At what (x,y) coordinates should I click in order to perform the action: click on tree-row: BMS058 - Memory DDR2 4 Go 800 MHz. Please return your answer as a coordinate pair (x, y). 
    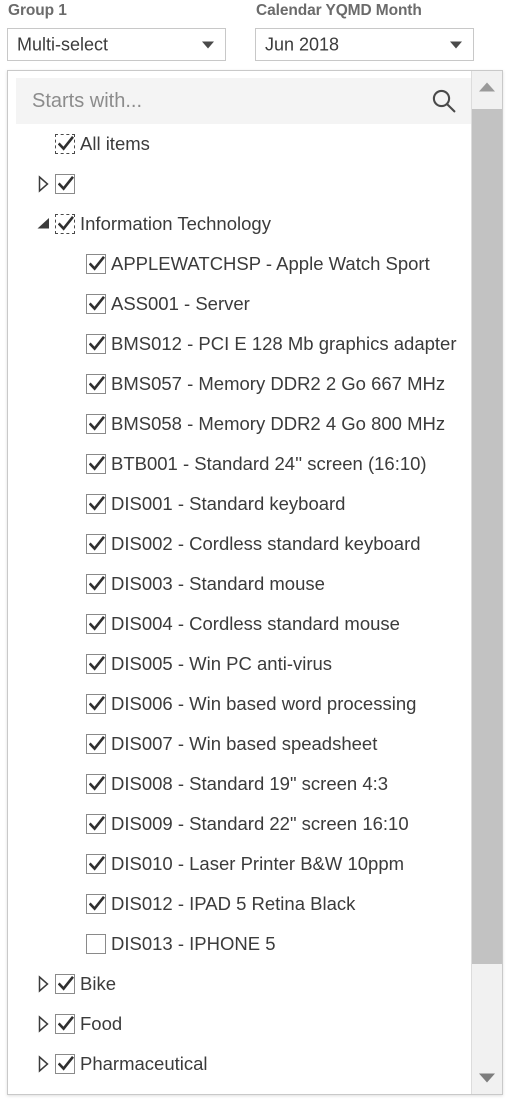
    Looking at the image, I should click on (240, 424).